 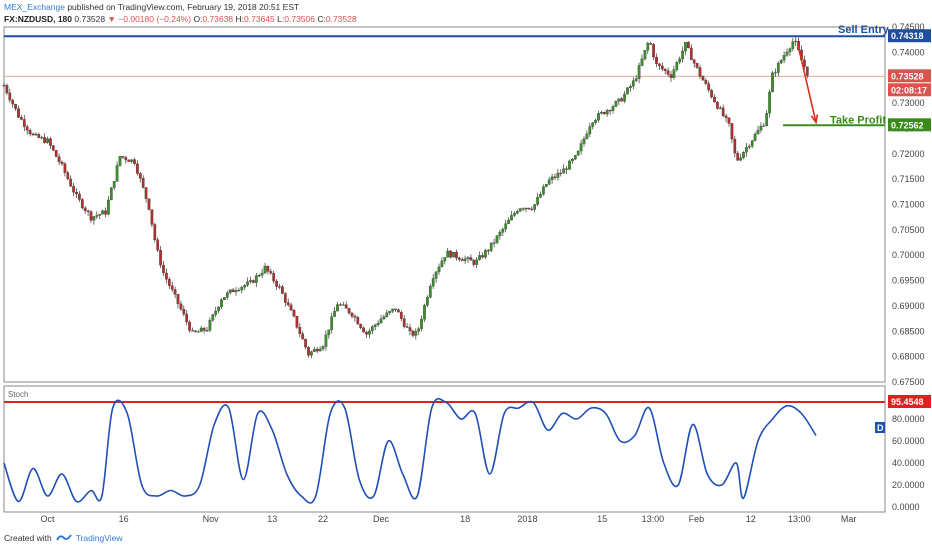 What do you see at coordinates (880, 428) in the screenshot?
I see `stoch-d-badge-text: D` at bounding box center [880, 428].